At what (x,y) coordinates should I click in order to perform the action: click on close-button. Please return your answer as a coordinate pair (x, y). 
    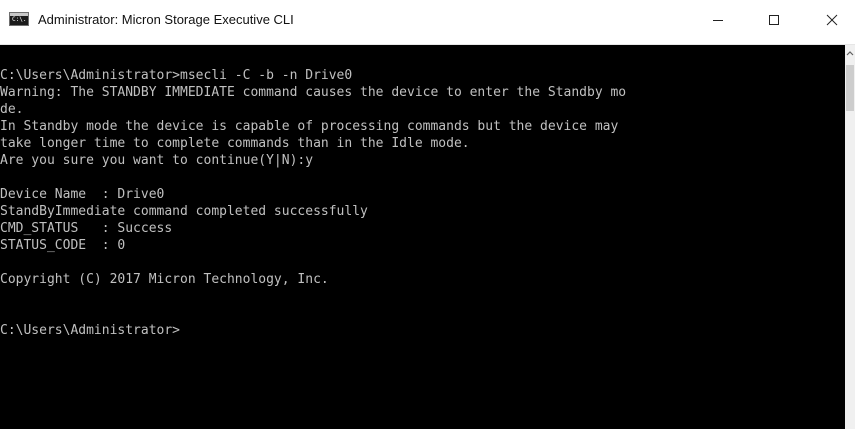
    Looking at the image, I should click on (832, 20).